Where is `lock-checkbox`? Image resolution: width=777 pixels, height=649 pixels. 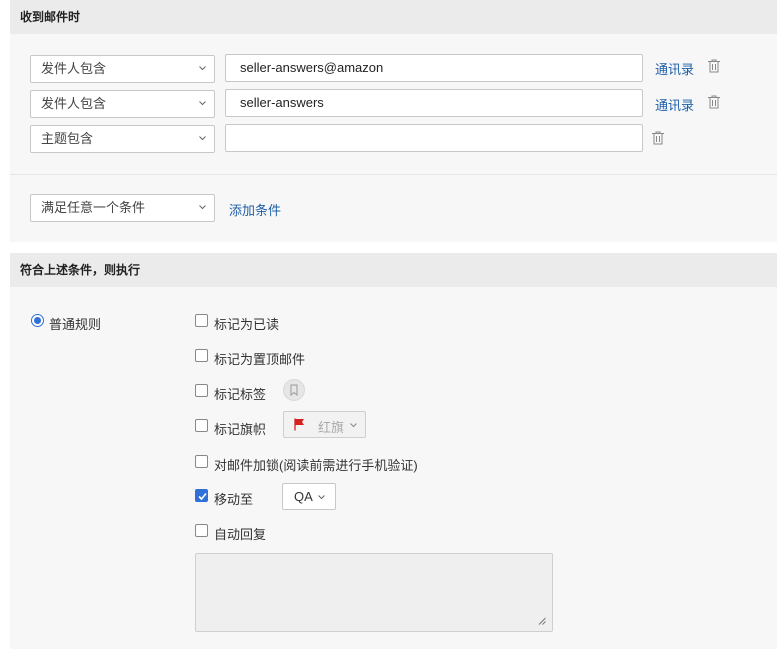
lock-checkbox is located at coordinates (201, 461).